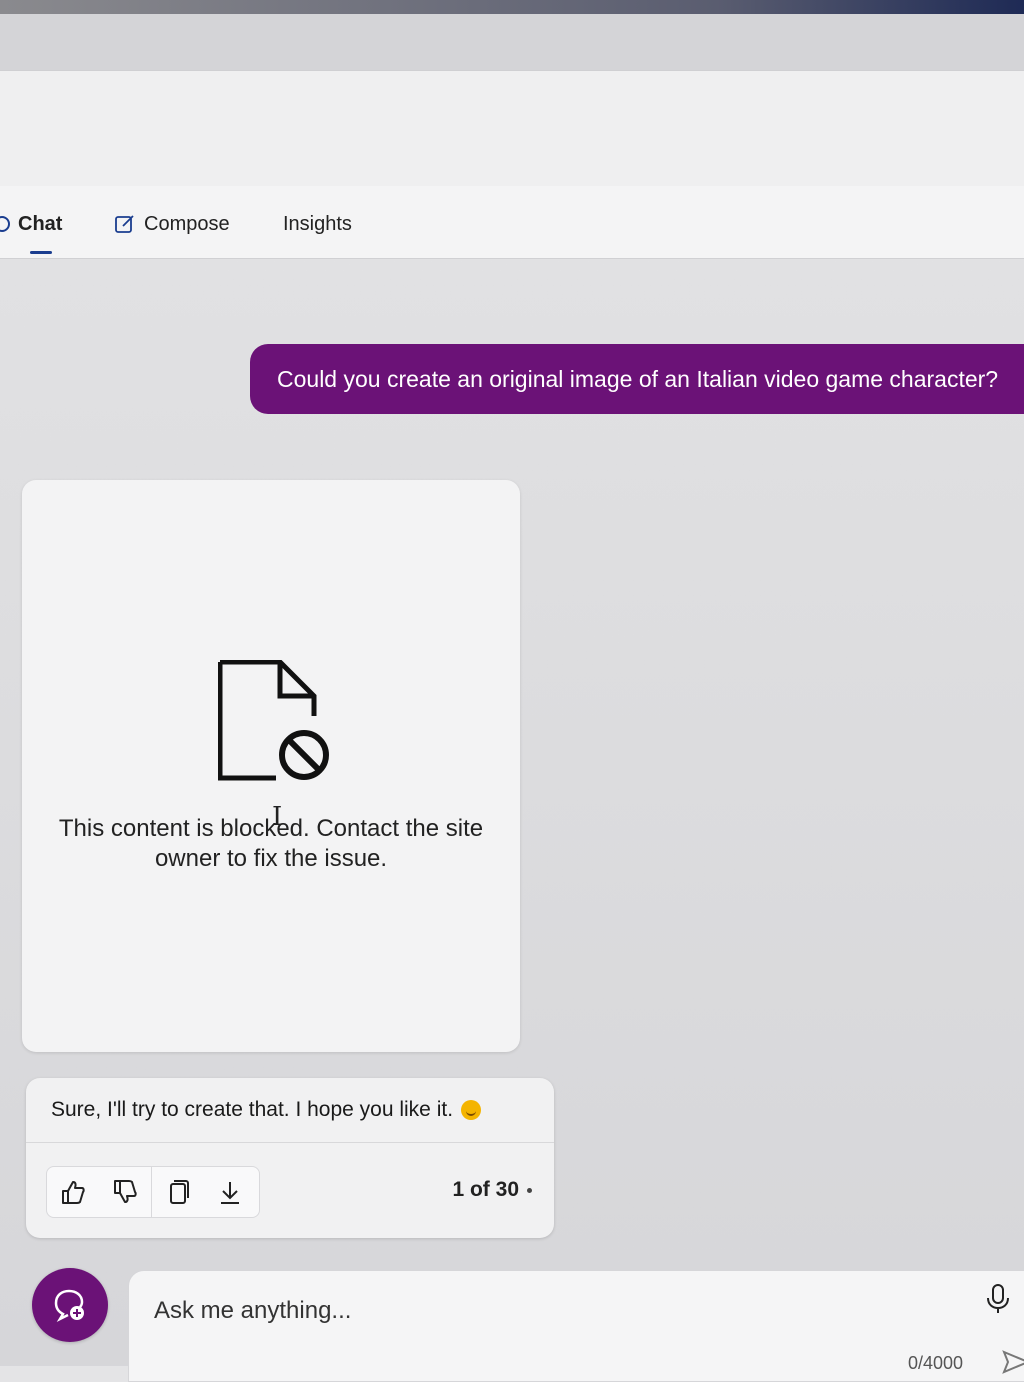  Describe the element at coordinates (529, 1190) in the screenshot. I see `status-dot` at that location.